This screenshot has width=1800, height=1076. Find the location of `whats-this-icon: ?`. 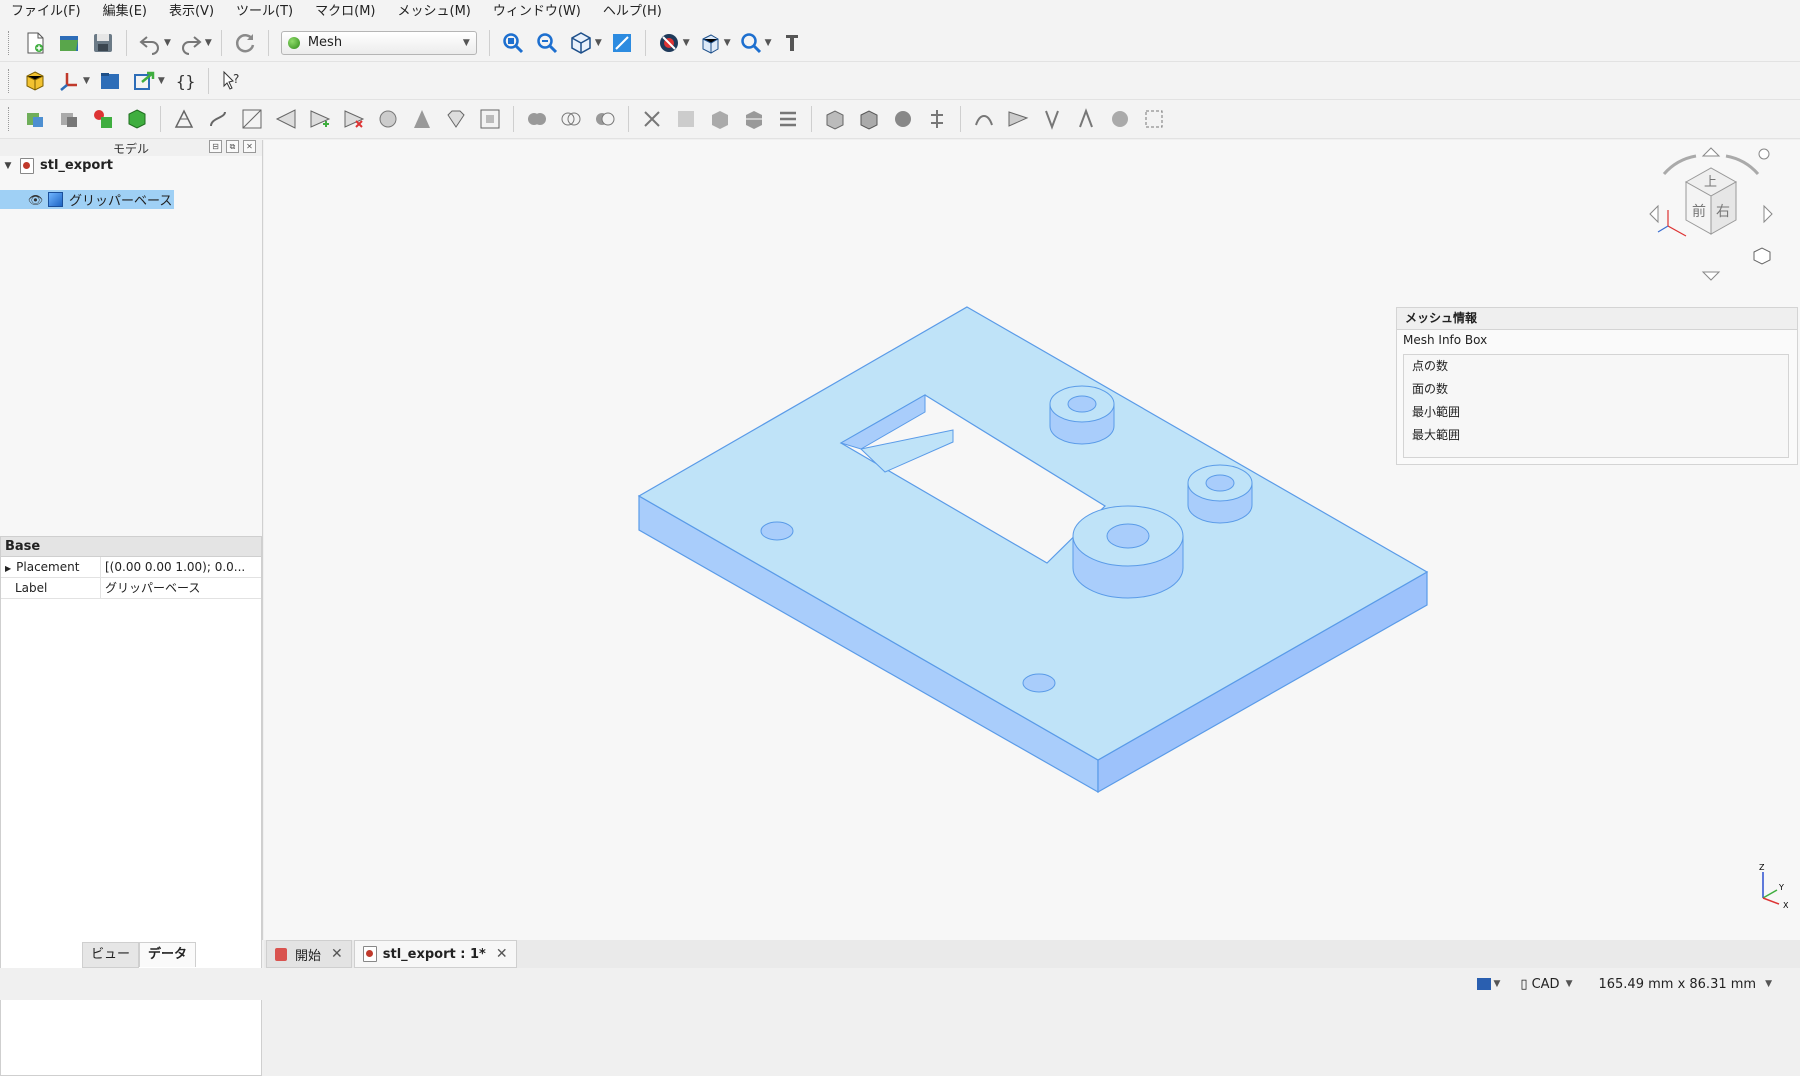

whats-this-icon: ? is located at coordinates (232, 81).